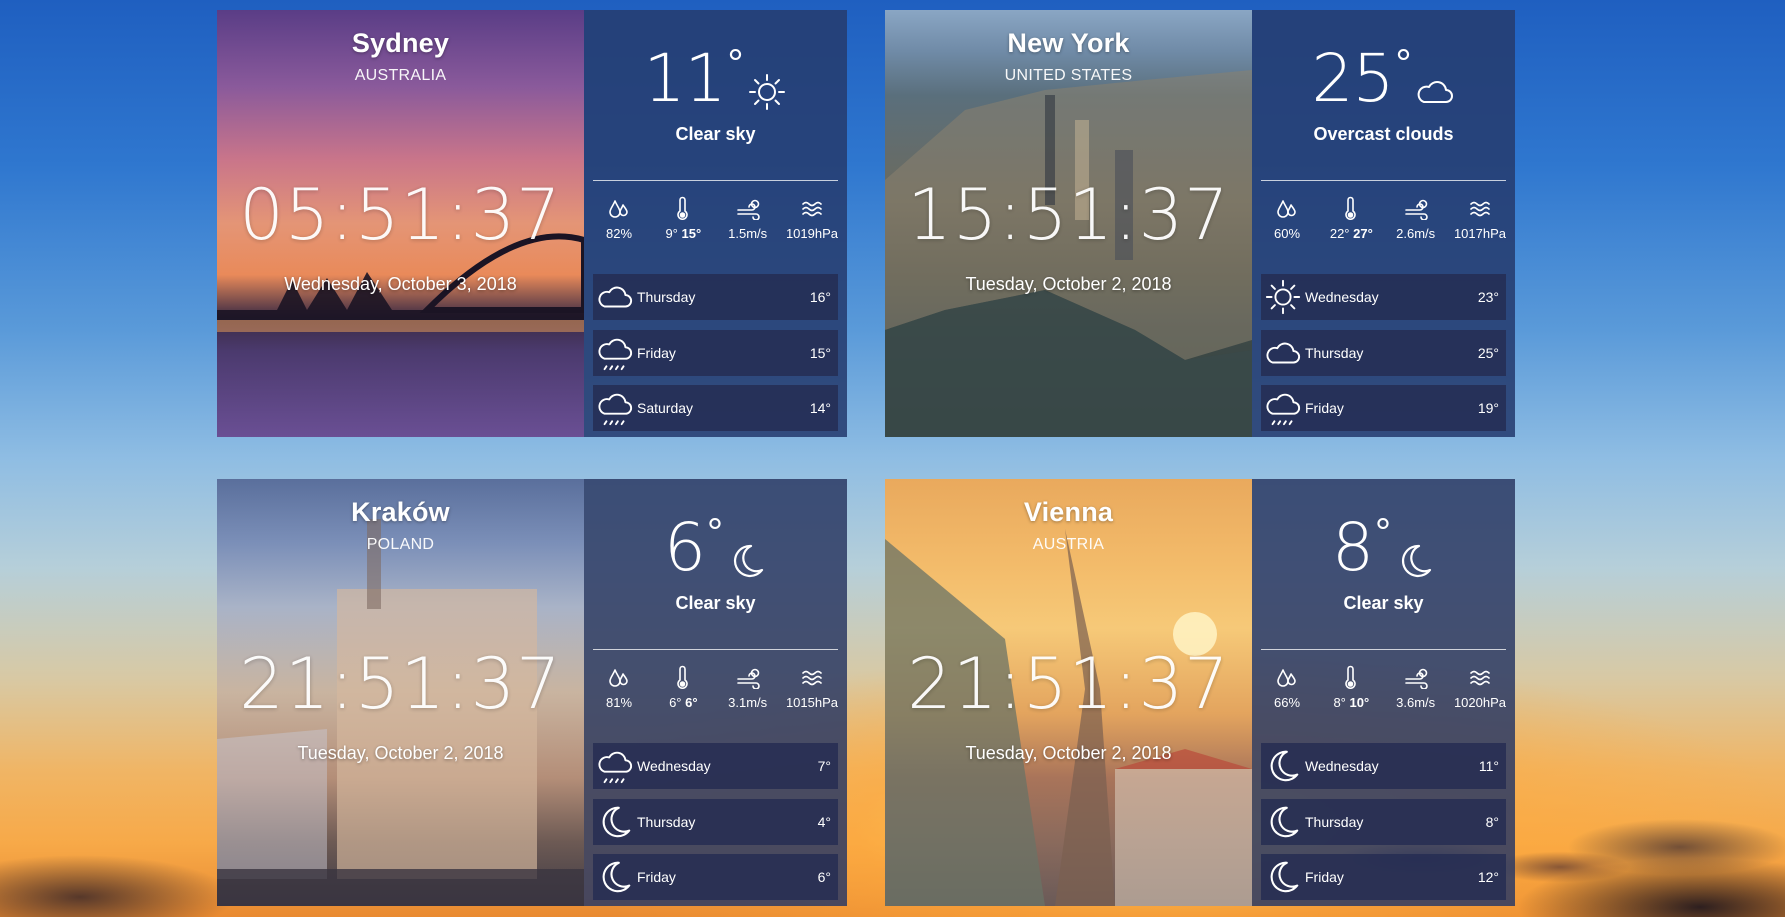  Describe the element at coordinates (1480, 687) in the screenshot. I see `pressure-stat: 1020hPa` at that location.